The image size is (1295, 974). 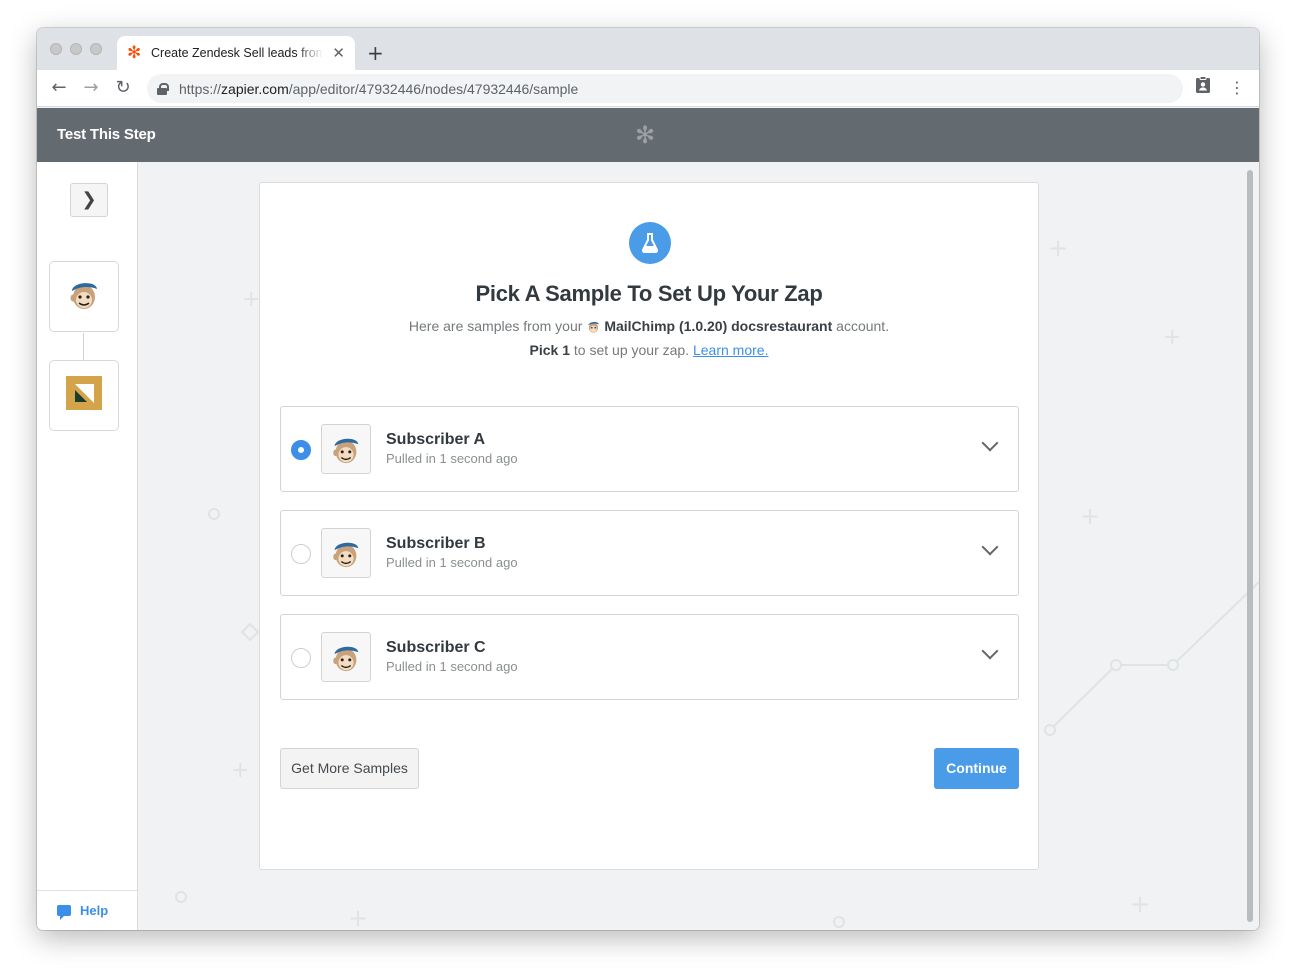 I want to click on sample-name: Subscriber B, so click(x=436, y=543).